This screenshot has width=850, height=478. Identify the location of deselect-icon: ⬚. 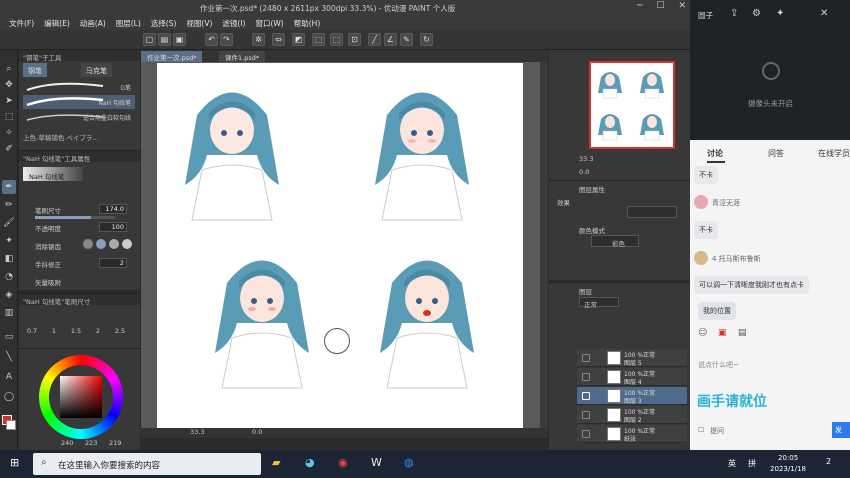
(318, 39).